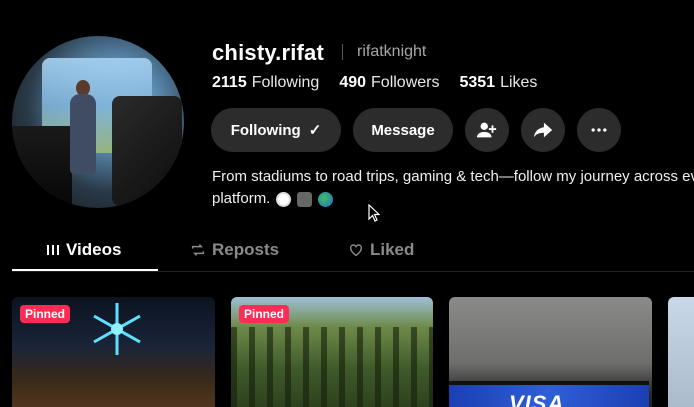 This screenshot has width=694, height=407. What do you see at coordinates (265, 83) in the screenshot?
I see `stat-following: 2115 Following` at bounding box center [265, 83].